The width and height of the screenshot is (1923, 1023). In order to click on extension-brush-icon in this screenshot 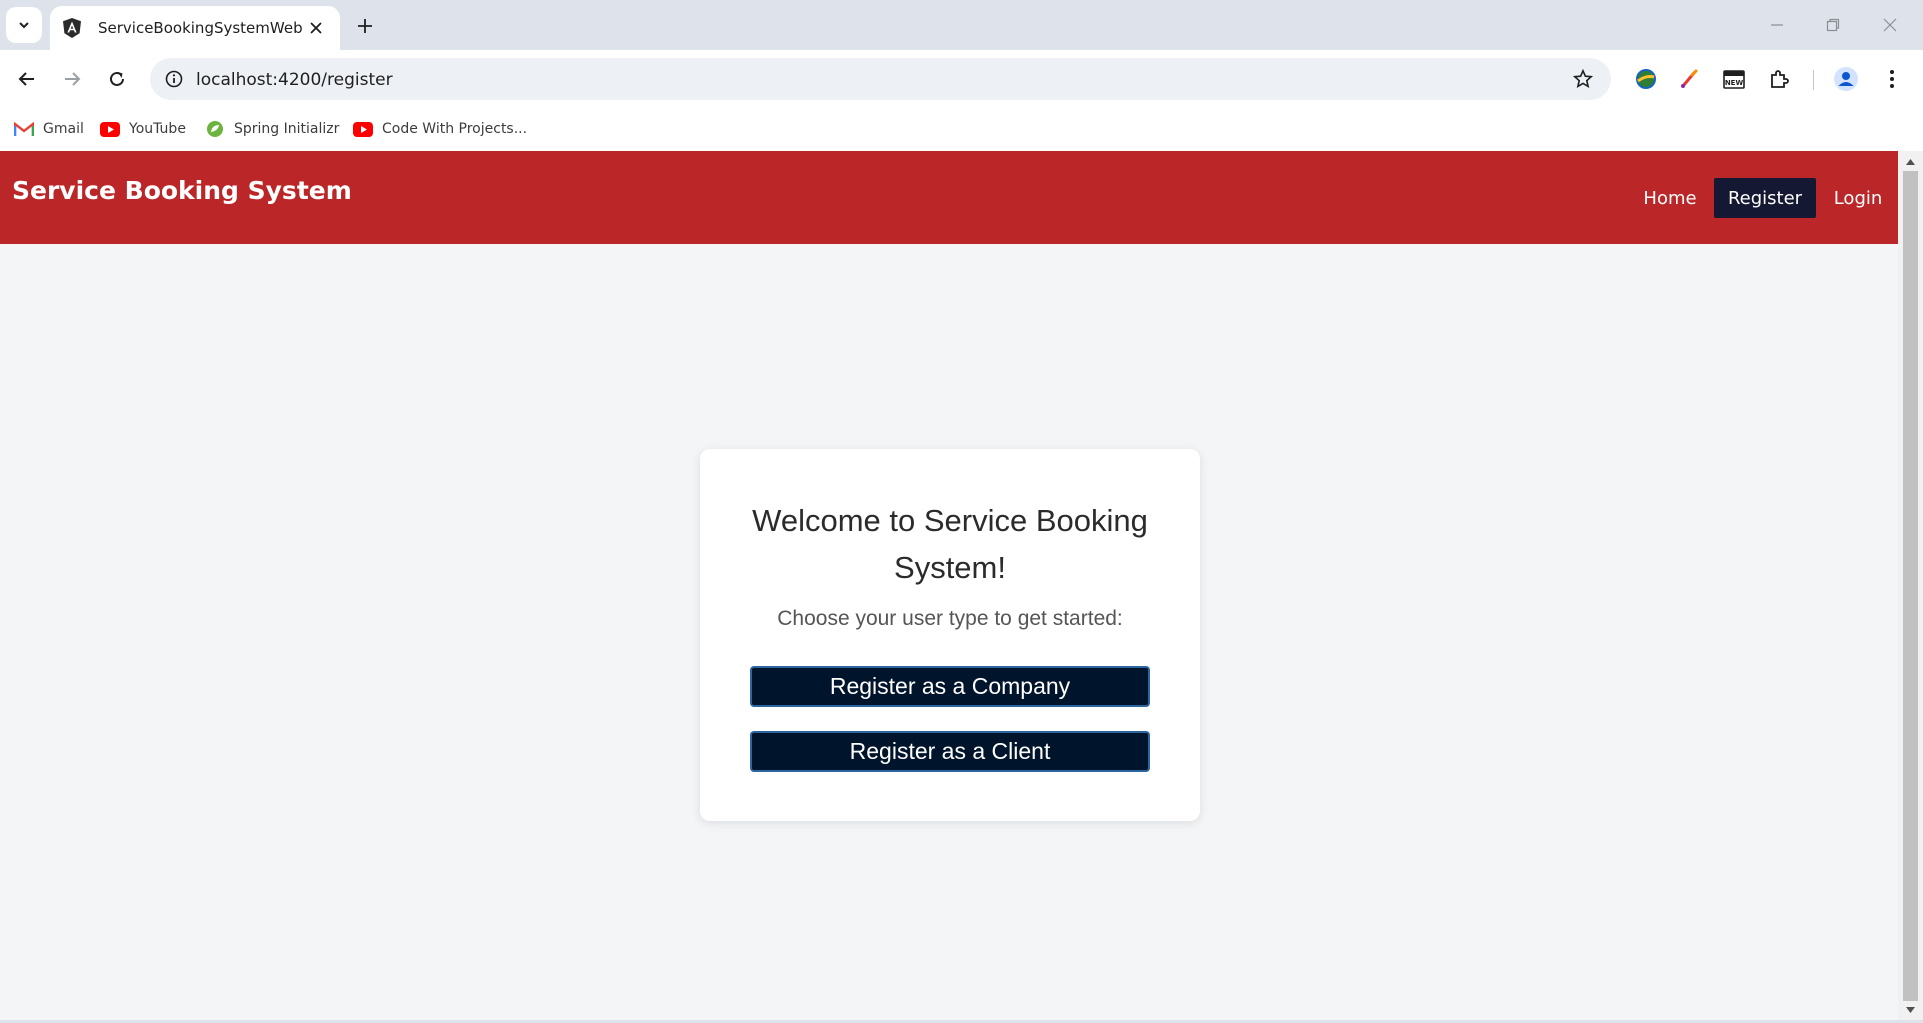, I will do `click(1690, 79)`.